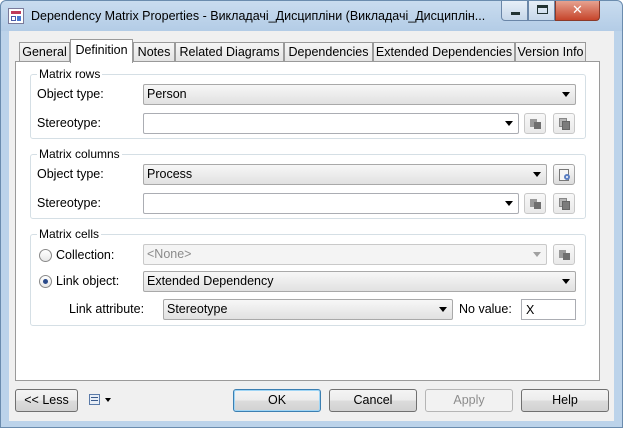 The height and width of the screenshot is (428, 623). I want to click on rows-stereotype-combo, so click(331, 123).